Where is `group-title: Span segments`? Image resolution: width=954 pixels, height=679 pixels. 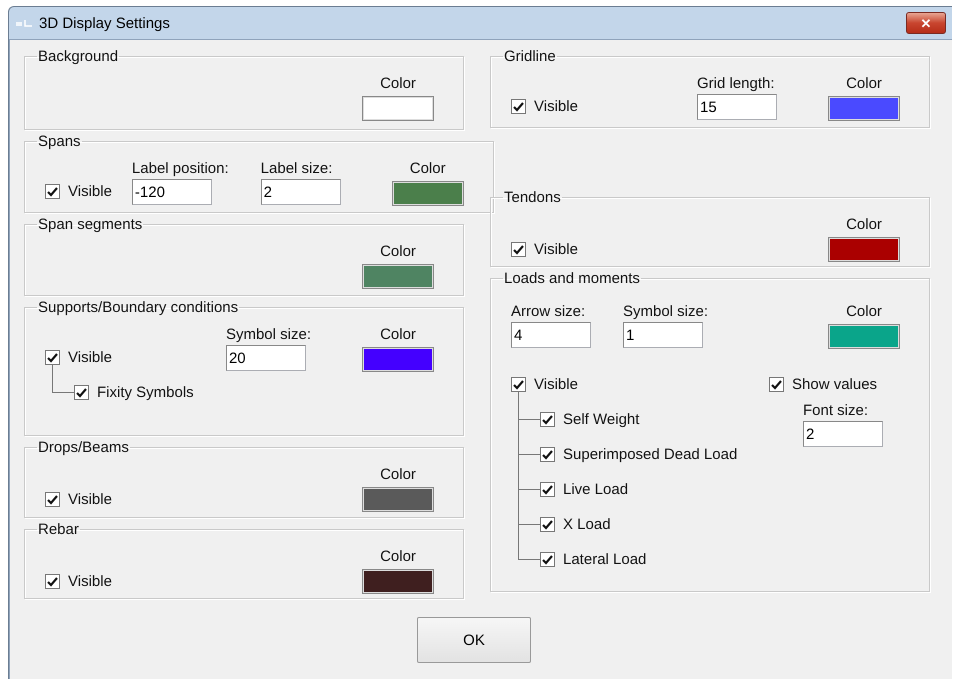 group-title: Span segments is located at coordinates (90, 224).